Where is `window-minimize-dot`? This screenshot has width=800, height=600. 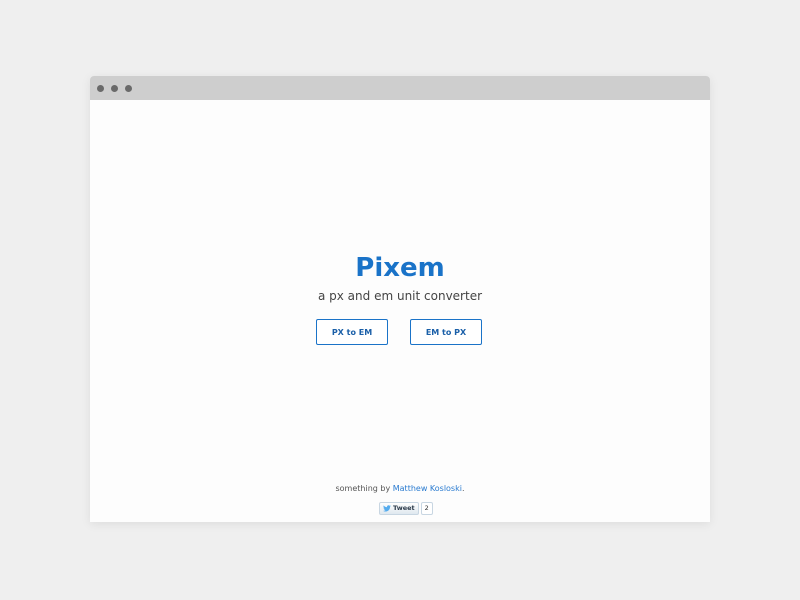
window-minimize-dot is located at coordinates (114, 88).